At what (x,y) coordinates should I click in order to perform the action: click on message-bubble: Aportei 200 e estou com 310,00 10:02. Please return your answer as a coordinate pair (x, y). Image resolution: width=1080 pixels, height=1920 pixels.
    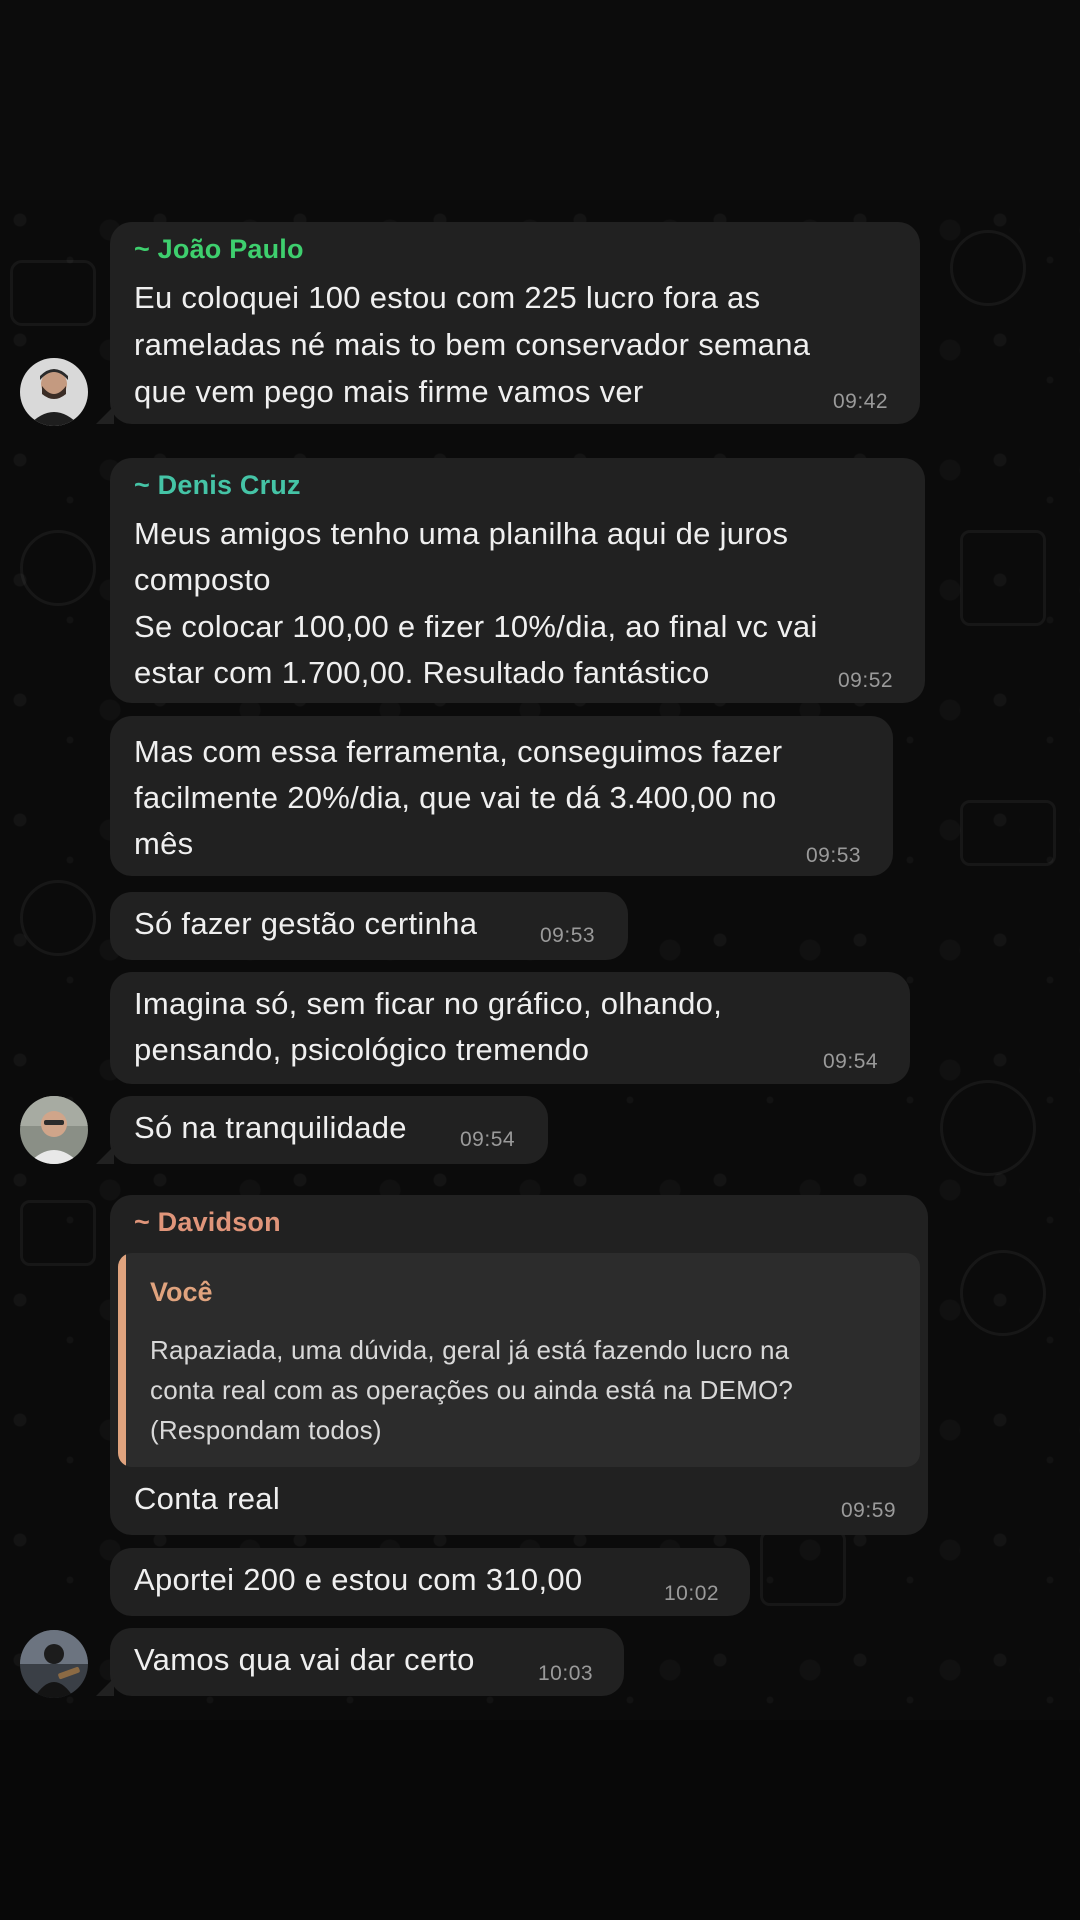
    Looking at the image, I should click on (430, 1582).